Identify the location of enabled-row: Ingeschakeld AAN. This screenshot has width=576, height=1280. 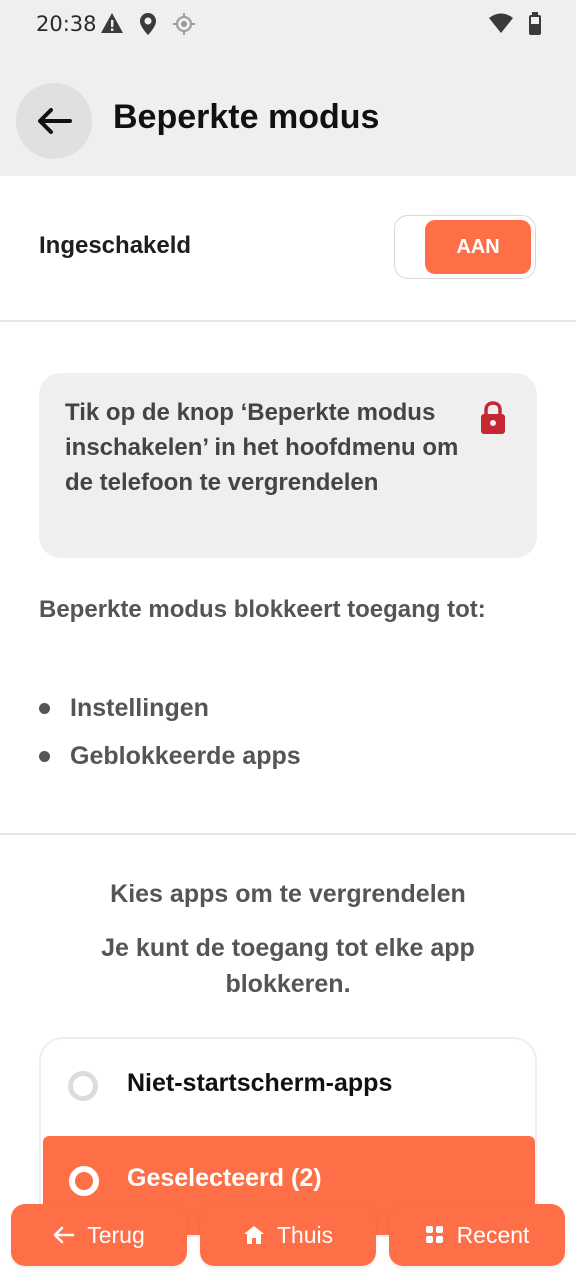
(288, 248).